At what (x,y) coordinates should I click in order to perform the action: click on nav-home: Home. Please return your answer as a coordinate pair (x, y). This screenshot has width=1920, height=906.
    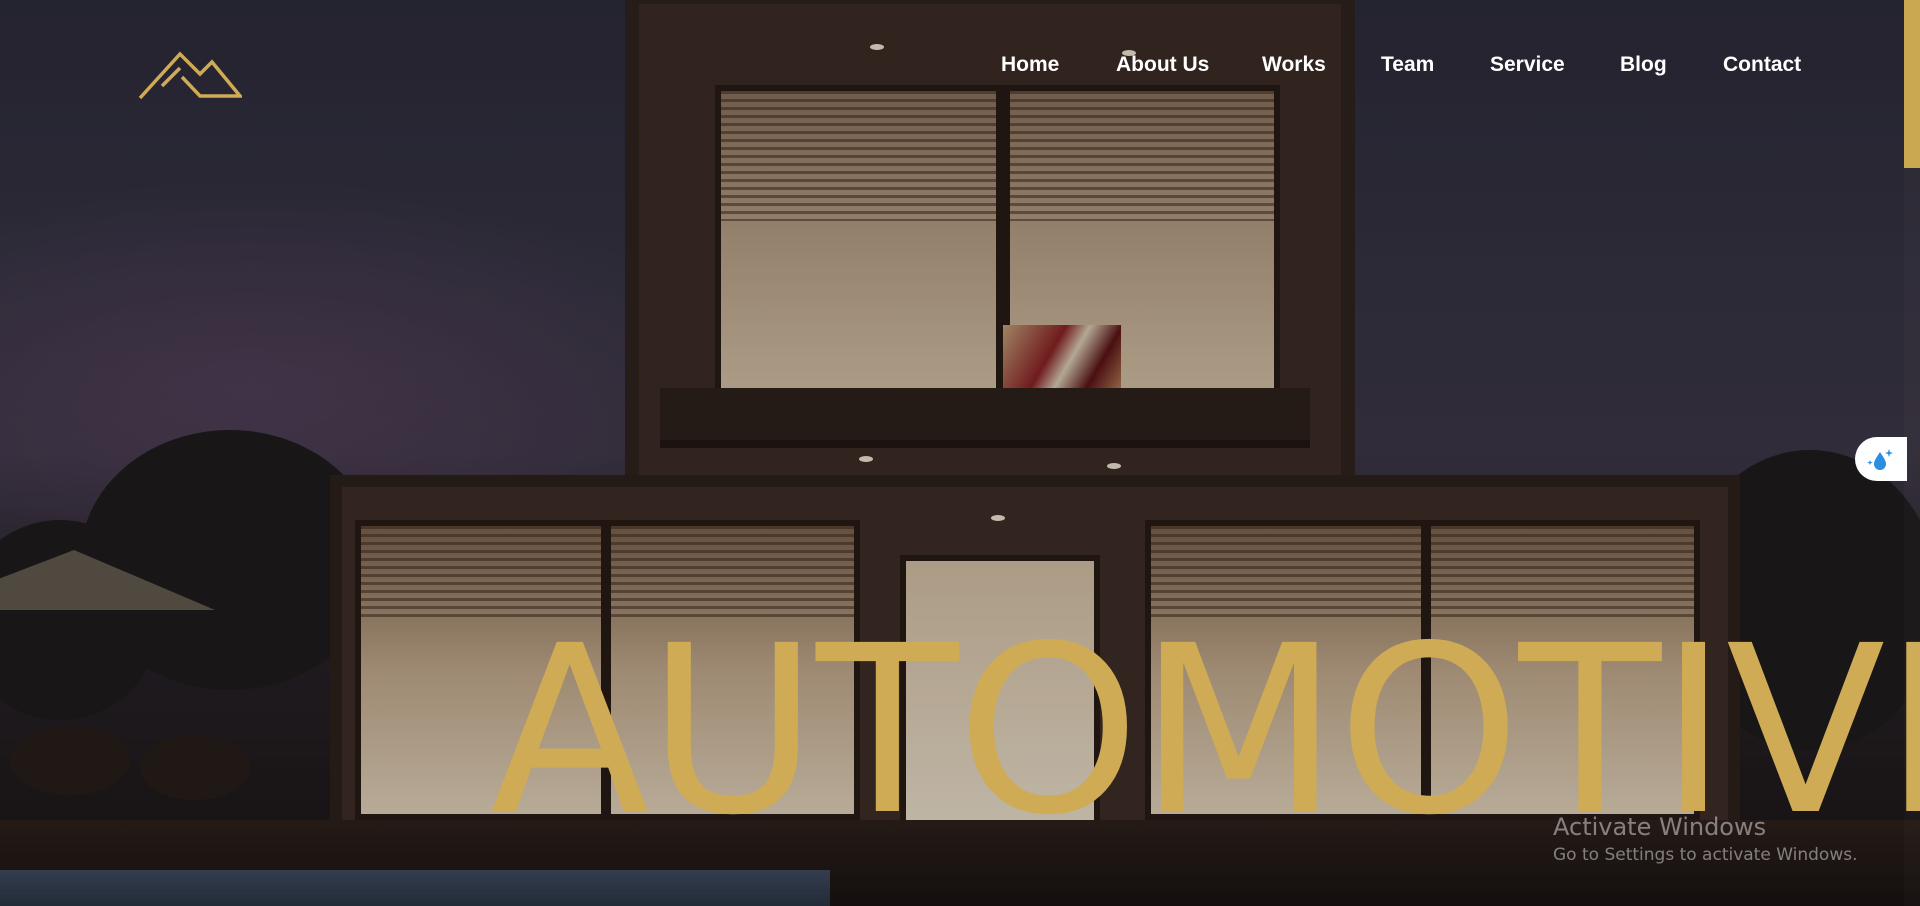
    Looking at the image, I should click on (1030, 65).